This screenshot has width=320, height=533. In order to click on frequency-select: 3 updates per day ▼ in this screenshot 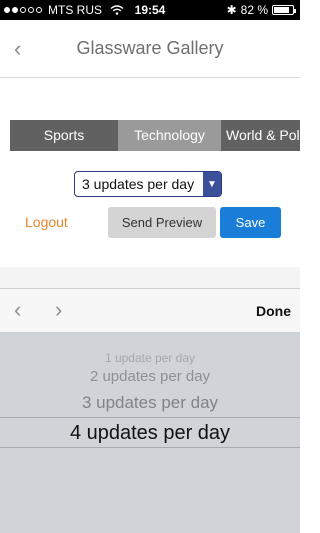, I will do `click(148, 184)`.